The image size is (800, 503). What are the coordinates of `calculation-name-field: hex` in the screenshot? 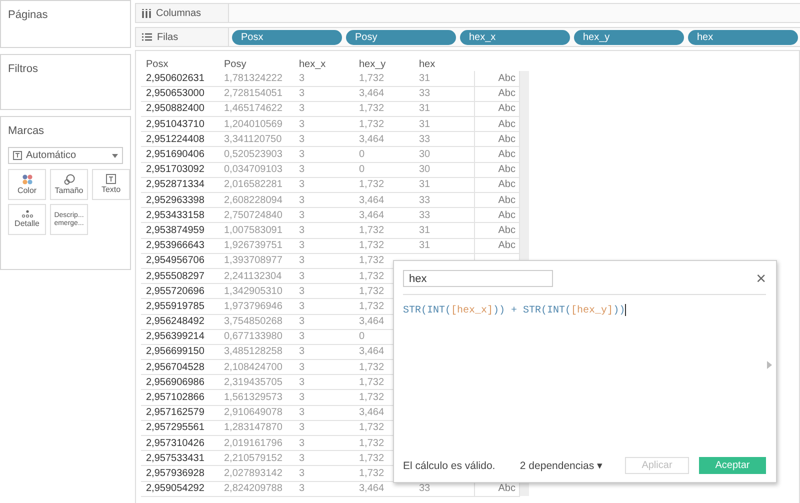 It's located at (478, 278).